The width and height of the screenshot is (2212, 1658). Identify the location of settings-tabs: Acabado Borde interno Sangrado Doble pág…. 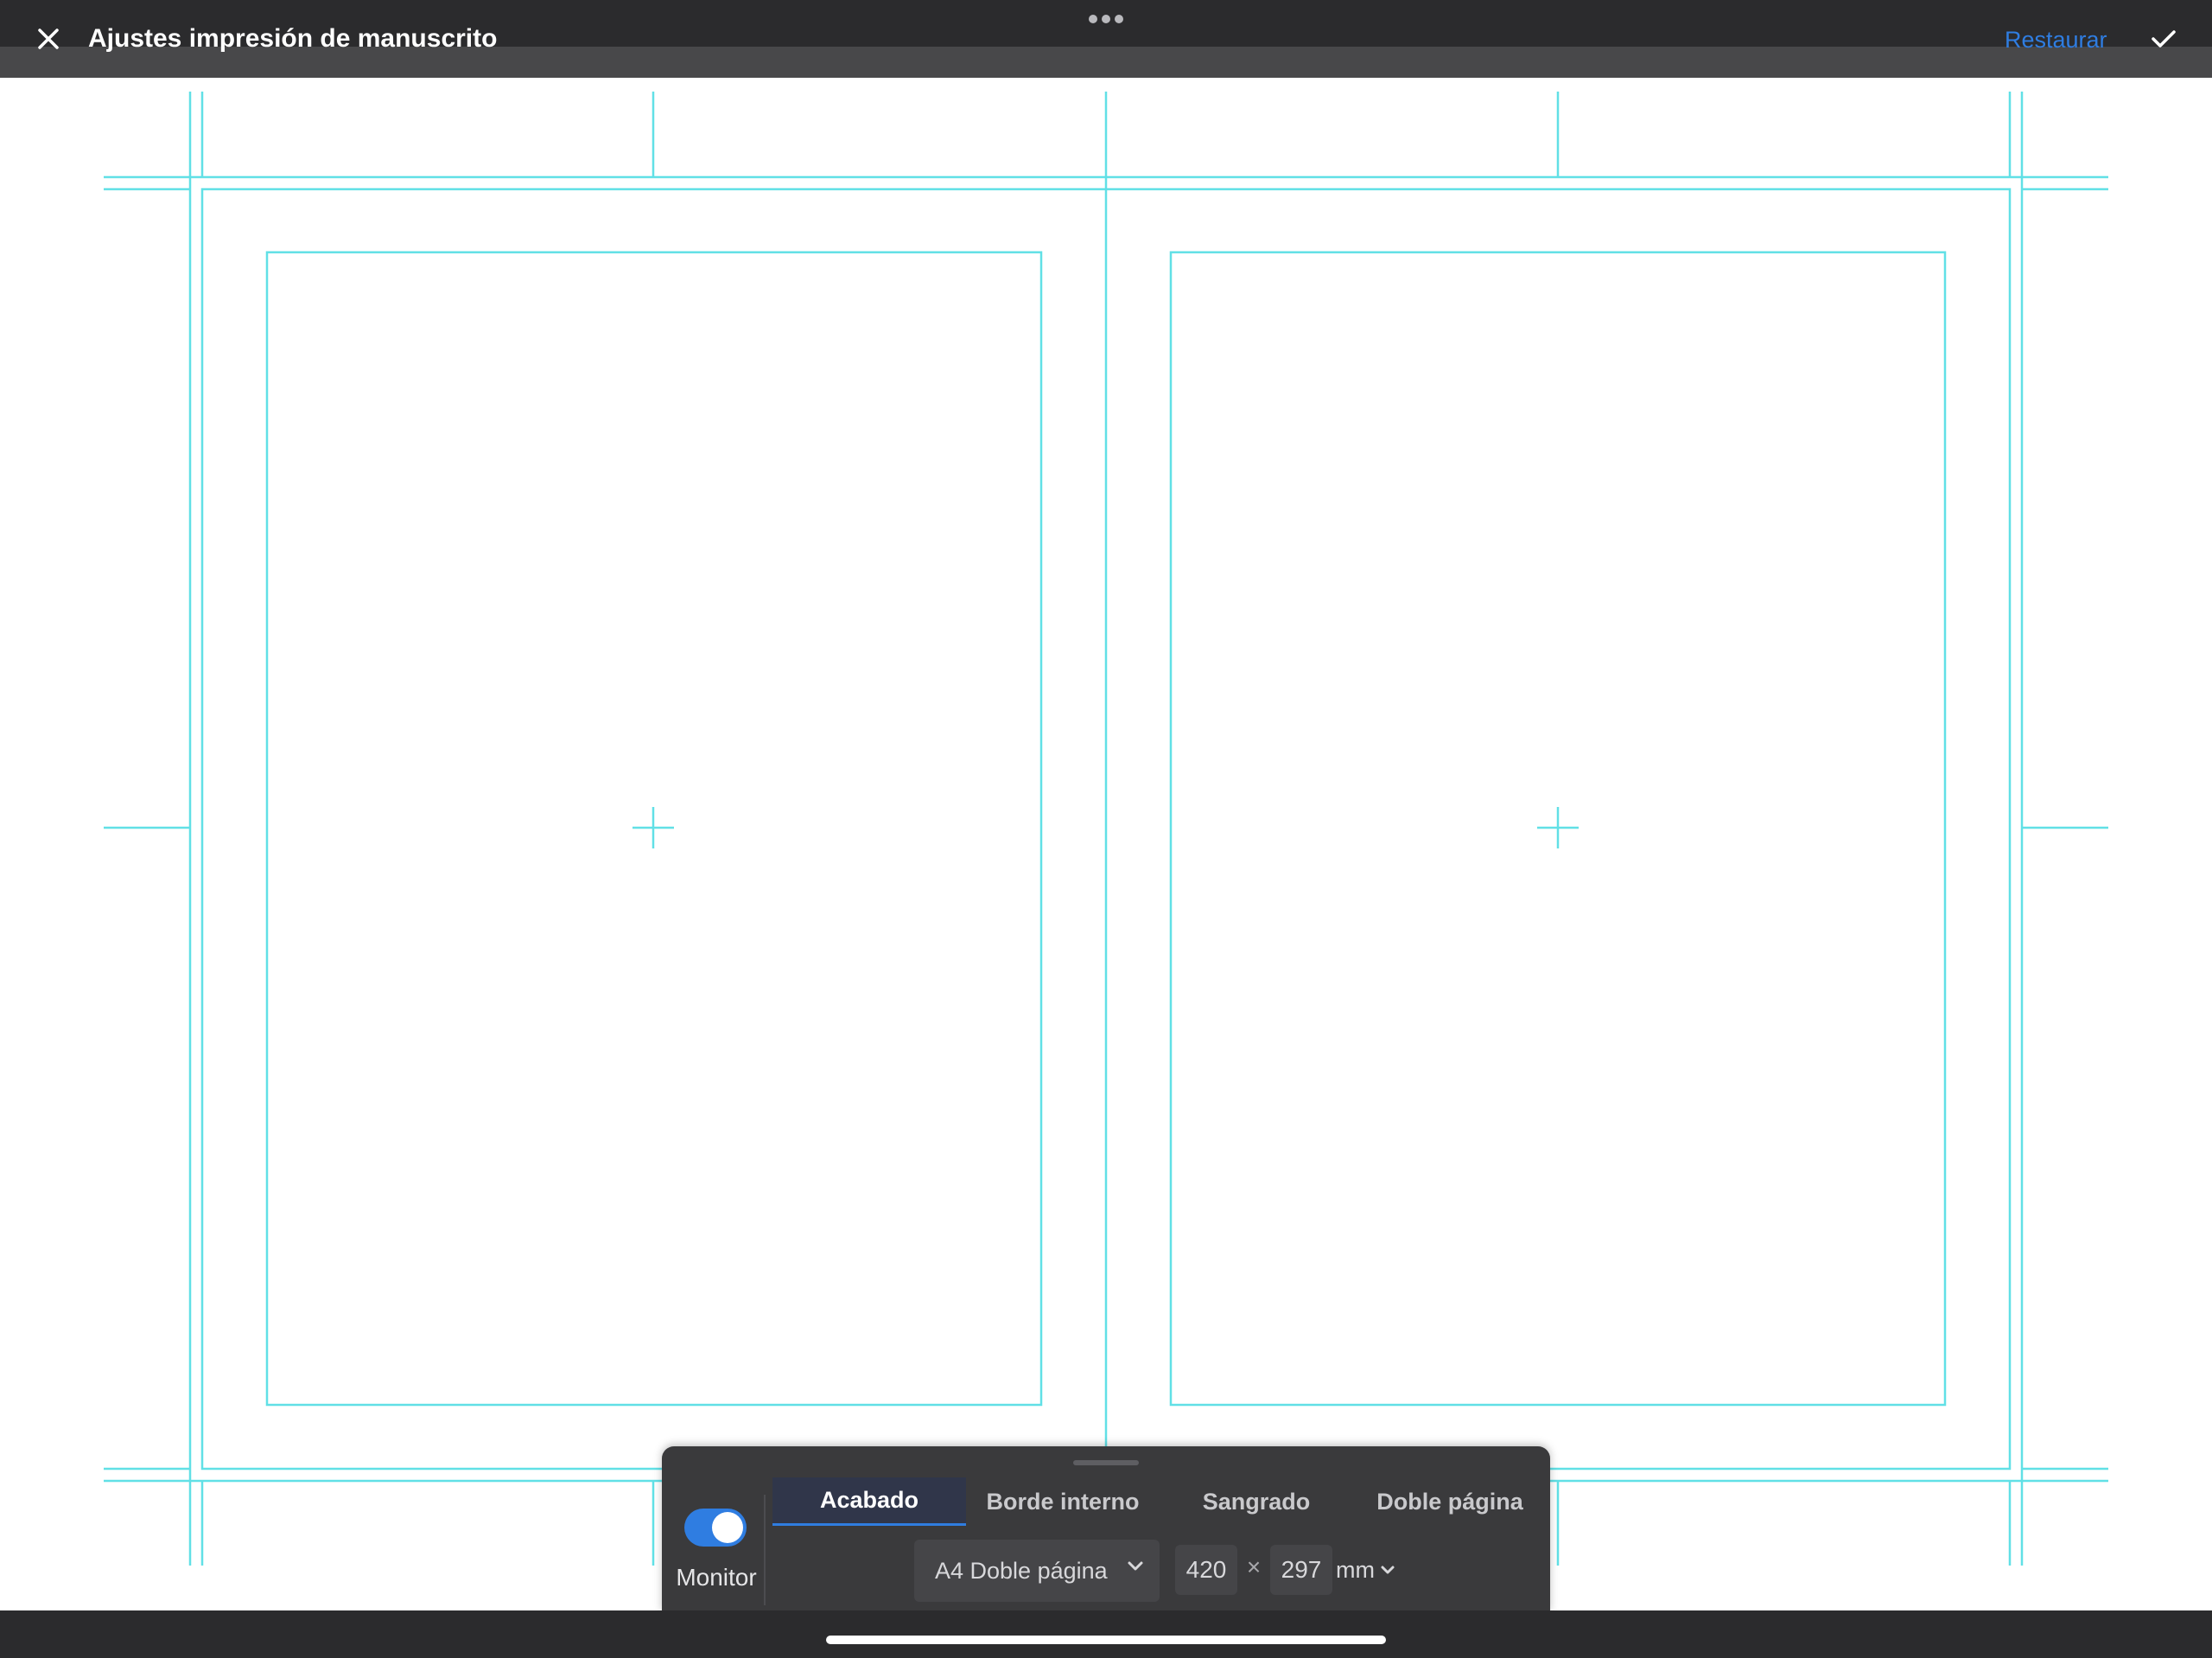
(1161, 1501).